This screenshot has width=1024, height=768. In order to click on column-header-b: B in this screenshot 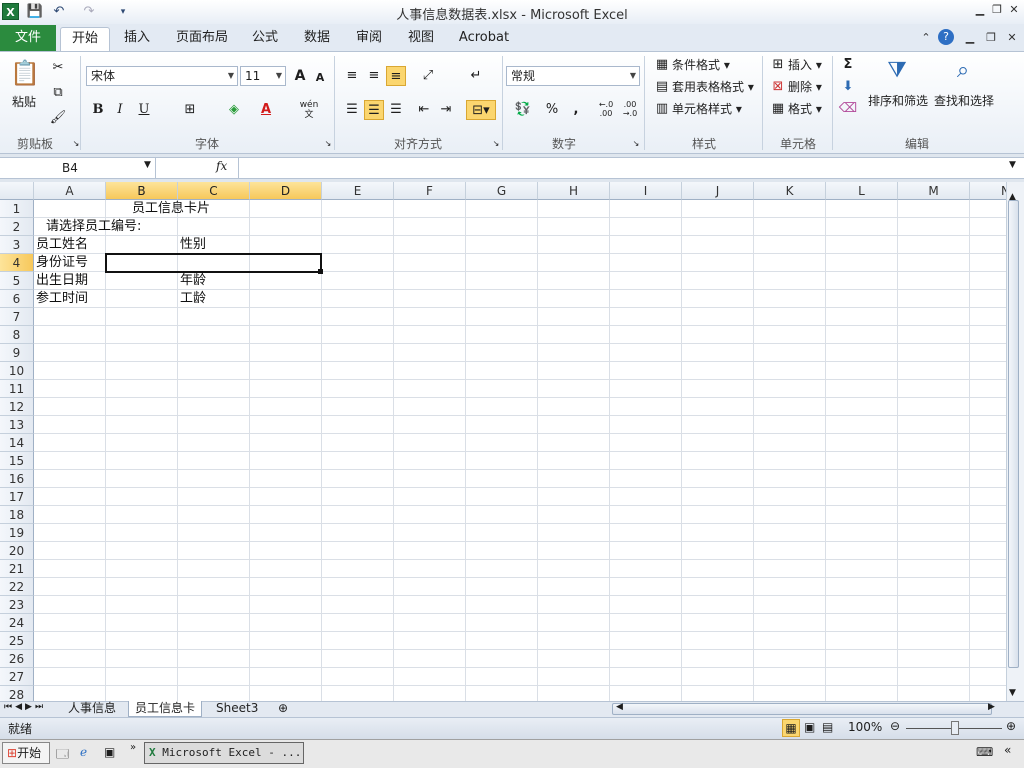, I will do `click(142, 191)`.